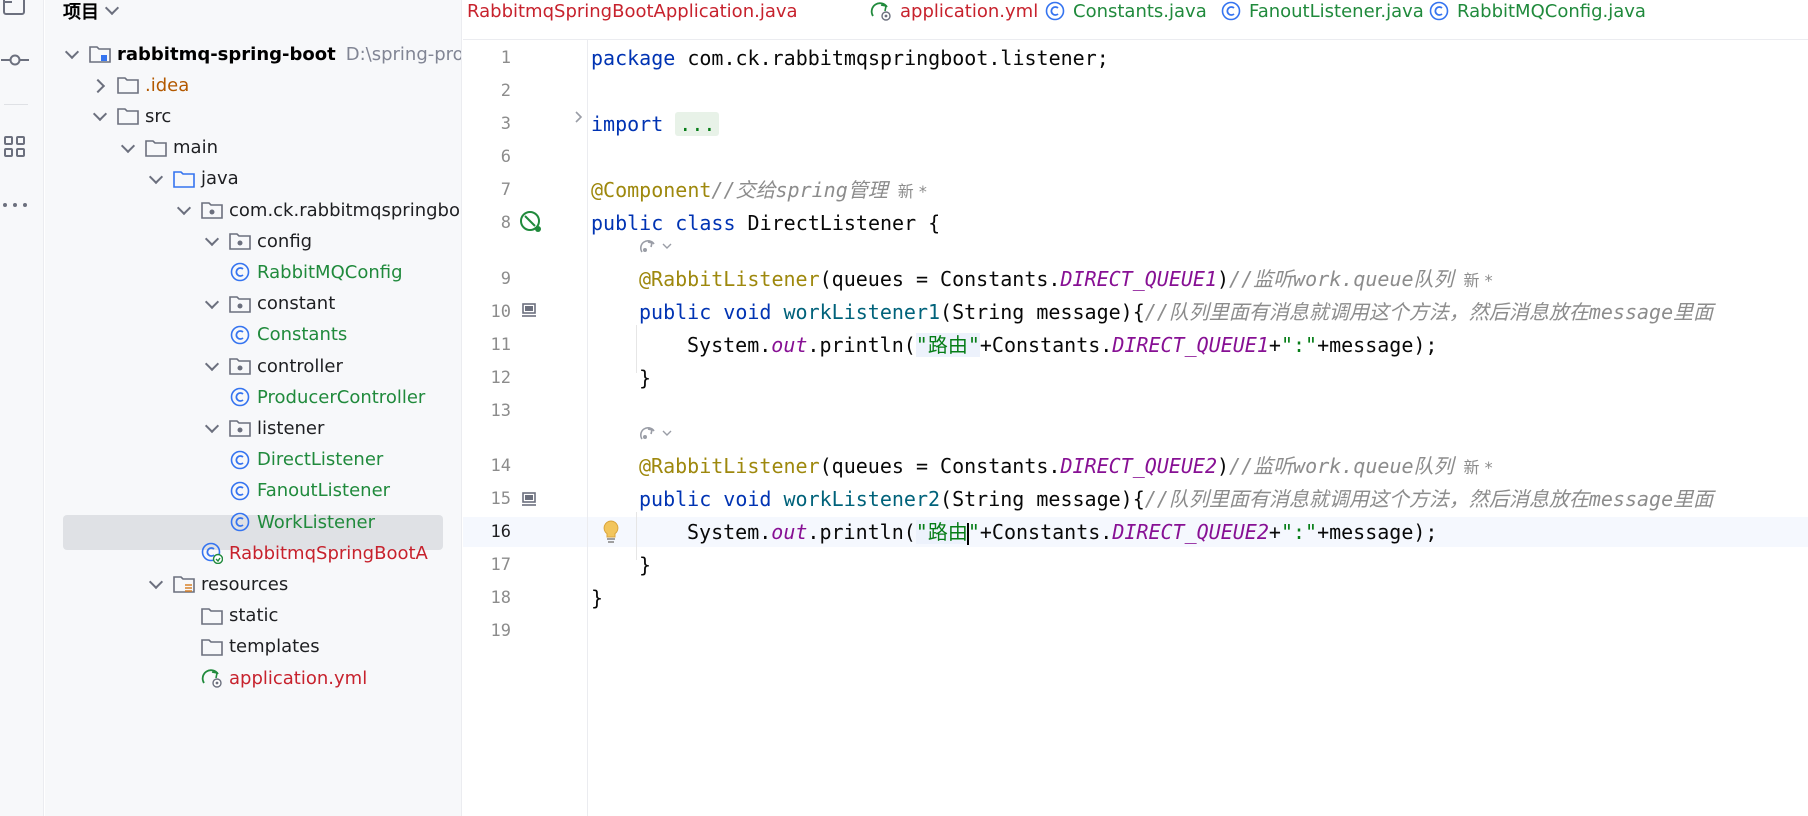 The width and height of the screenshot is (1808, 816). What do you see at coordinates (1429, 499) in the screenshot?
I see `comment: //队列里面有消息就调用这个方法，然后消息放在message里面` at bounding box center [1429, 499].